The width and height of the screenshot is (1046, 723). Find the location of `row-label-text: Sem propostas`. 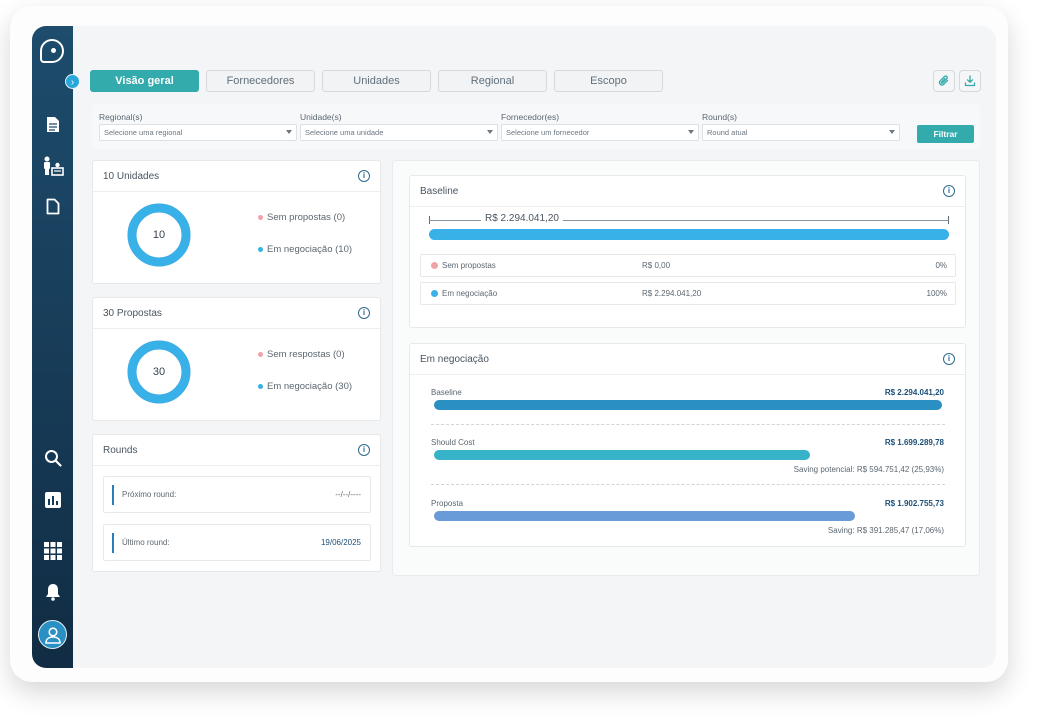

row-label-text: Sem propostas is located at coordinates (469, 265).